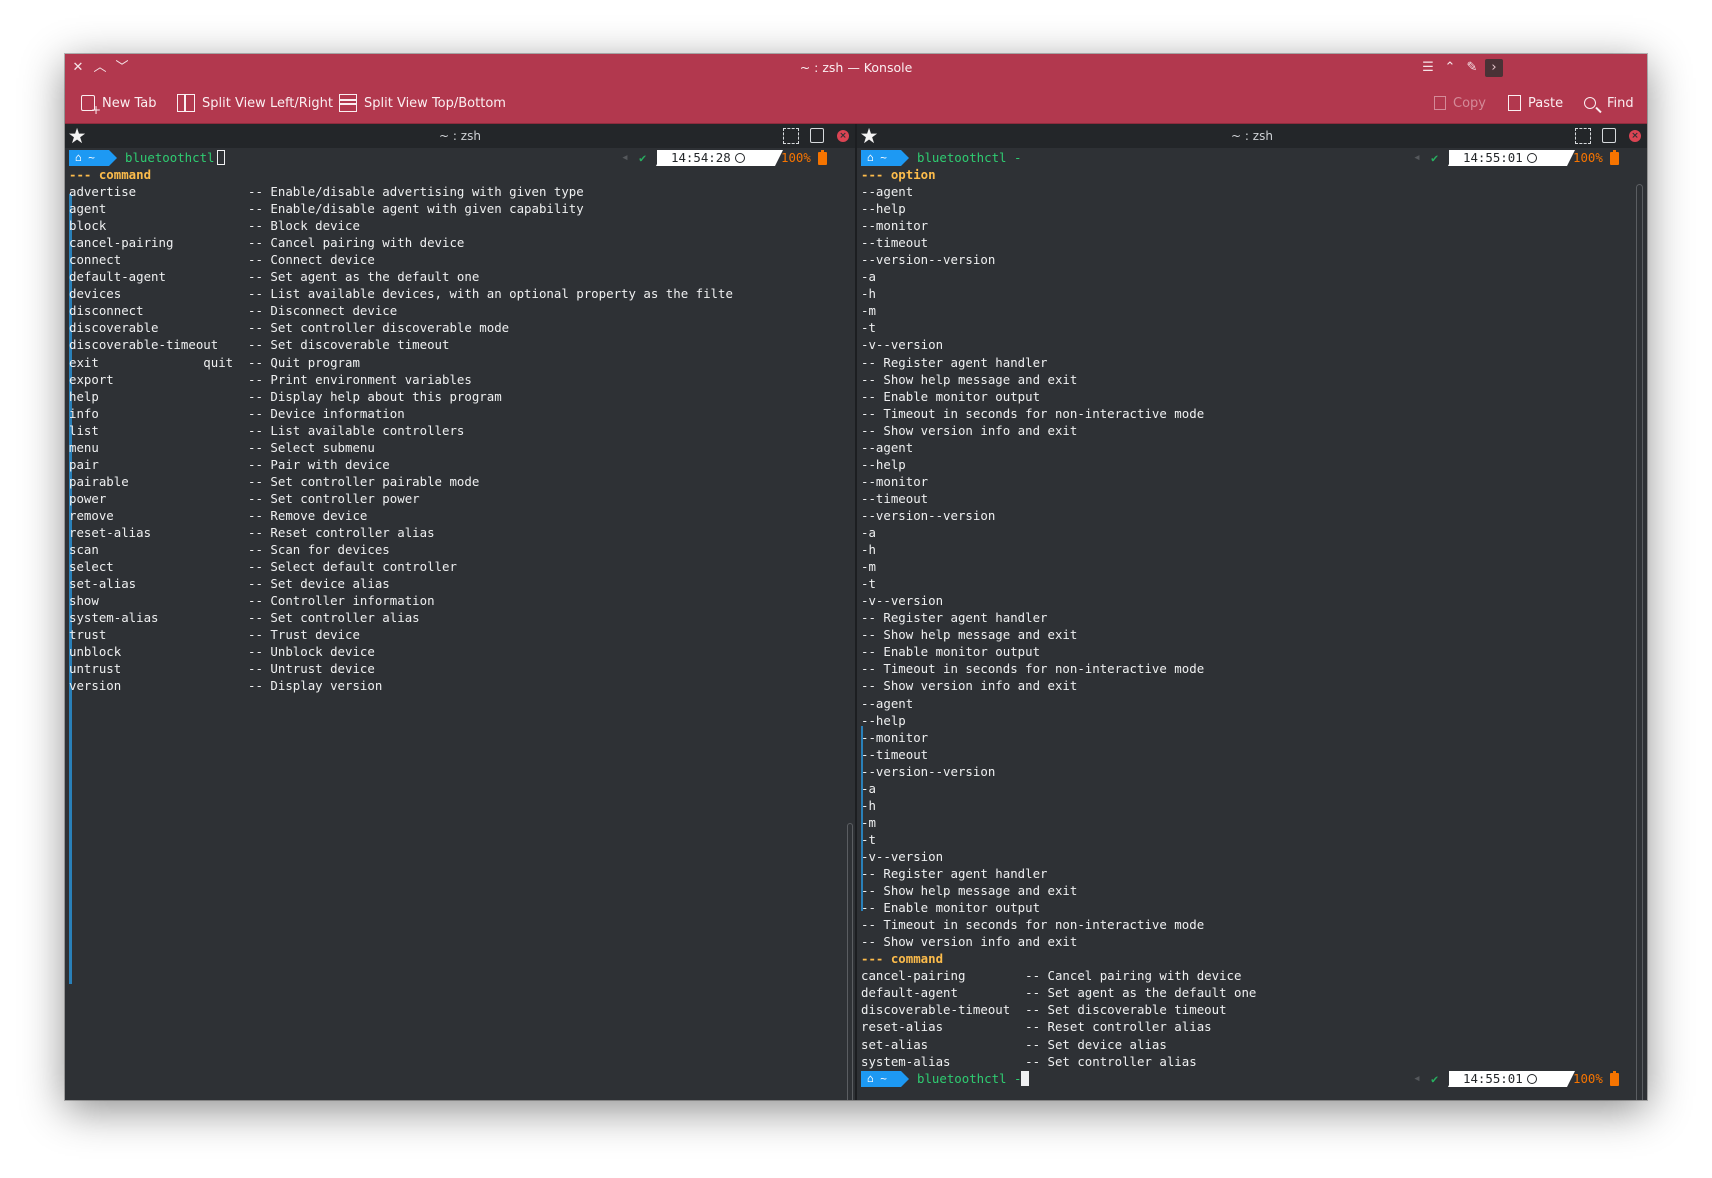 This screenshot has height=1178, width=1712. What do you see at coordinates (1252, 136) in the screenshot?
I see `right-pane-header: ★ ~ : zsh ×` at bounding box center [1252, 136].